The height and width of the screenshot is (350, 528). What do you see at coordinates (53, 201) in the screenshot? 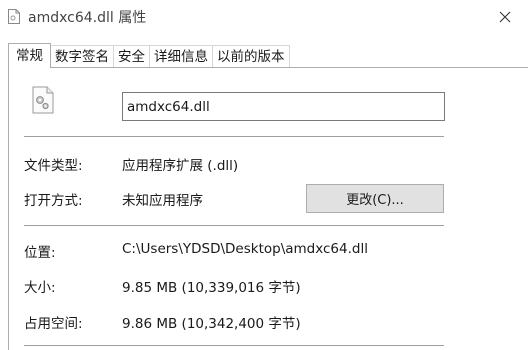
I see `opens-with-label: 打开方式:` at bounding box center [53, 201].